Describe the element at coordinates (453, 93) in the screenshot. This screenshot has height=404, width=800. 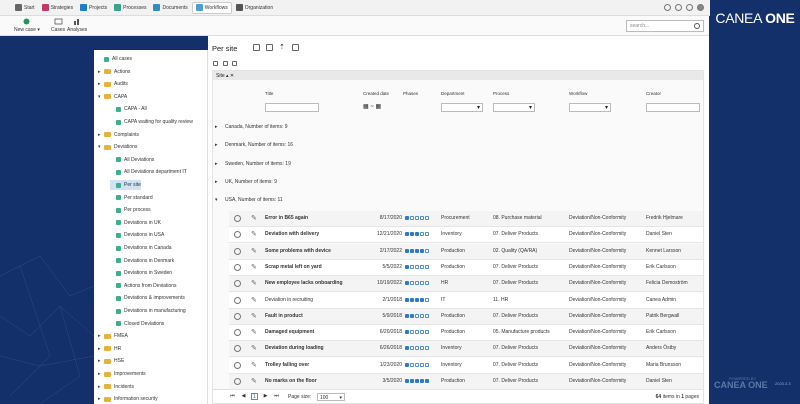
I see `column-department: Department` at that location.